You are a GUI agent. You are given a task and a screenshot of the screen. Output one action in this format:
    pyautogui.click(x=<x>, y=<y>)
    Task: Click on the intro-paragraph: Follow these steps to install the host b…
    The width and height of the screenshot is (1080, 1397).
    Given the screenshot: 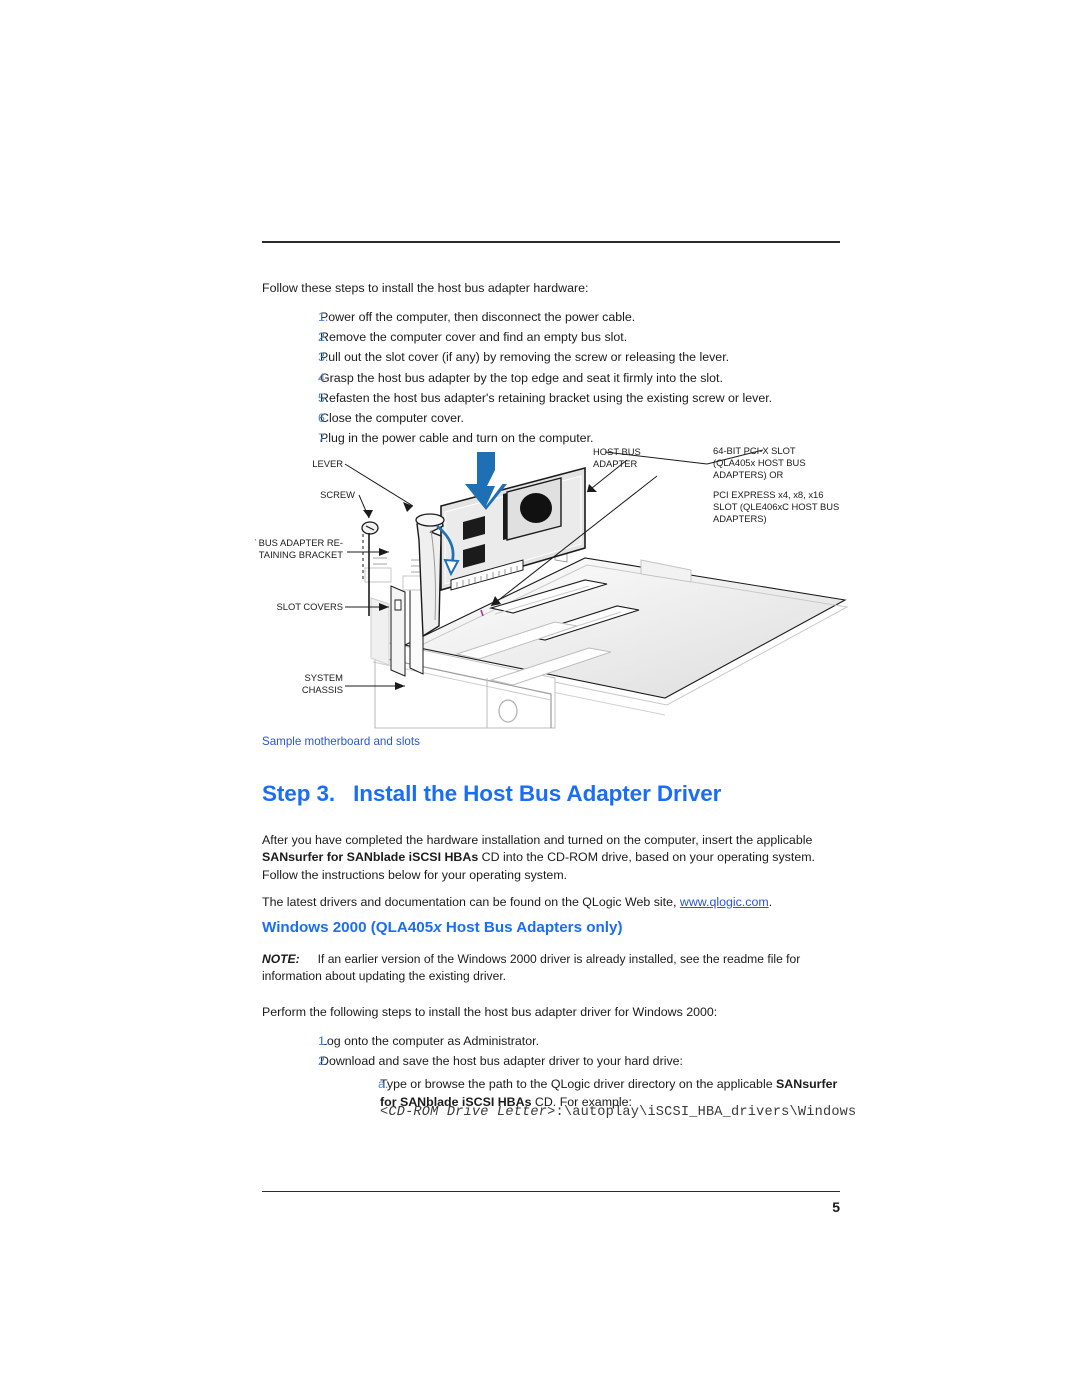 What is the action you would take?
    pyautogui.click(x=425, y=288)
    